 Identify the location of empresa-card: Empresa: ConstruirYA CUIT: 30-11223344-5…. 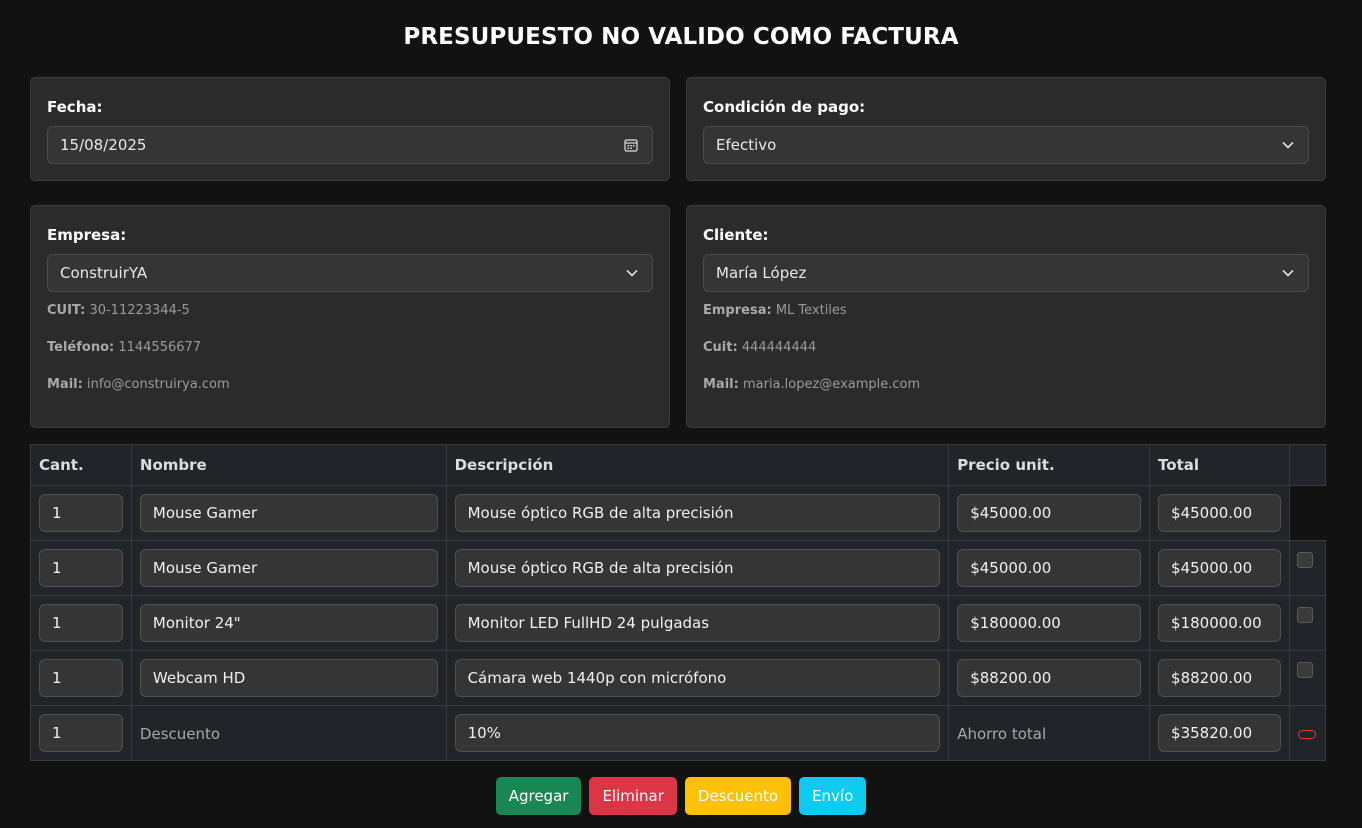
(350, 316).